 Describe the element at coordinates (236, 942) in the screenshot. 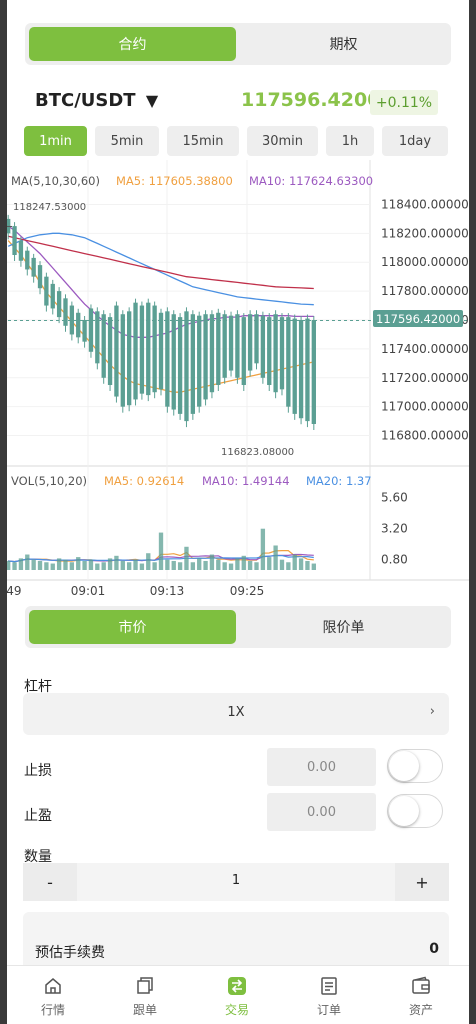

I see `fee-panel: 预估手续费 0` at that location.